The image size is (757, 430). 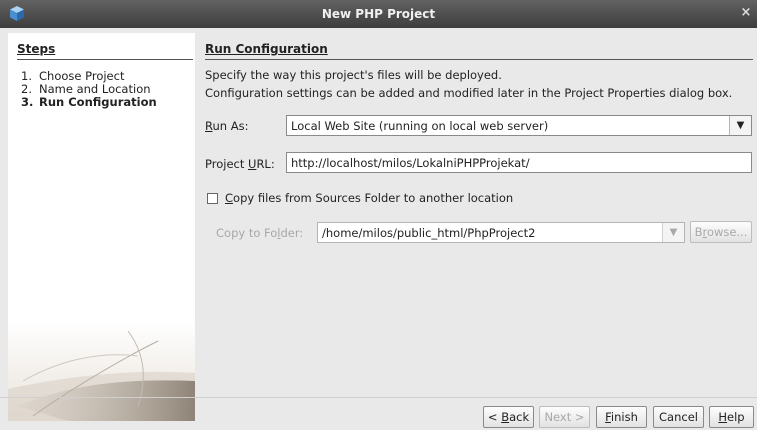 What do you see at coordinates (746, 13) in the screenshot?
I see `close-icon: ×` at bounding box center [746, 13].